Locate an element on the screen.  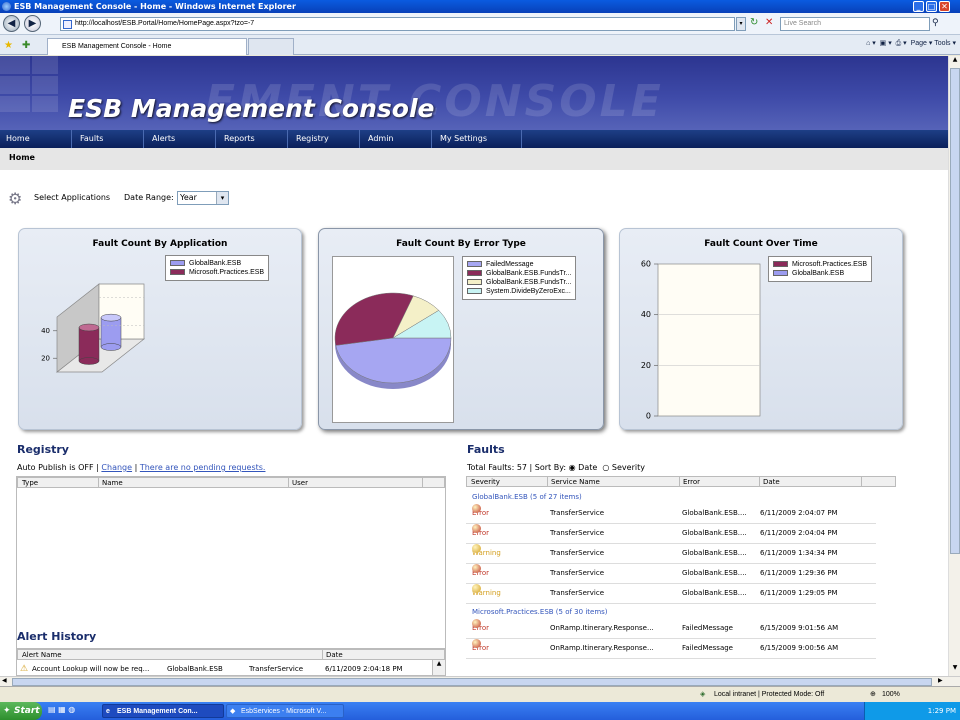
alert-date: 6/11/2009 2:04:18 PM is located at coordinates (364, 669).